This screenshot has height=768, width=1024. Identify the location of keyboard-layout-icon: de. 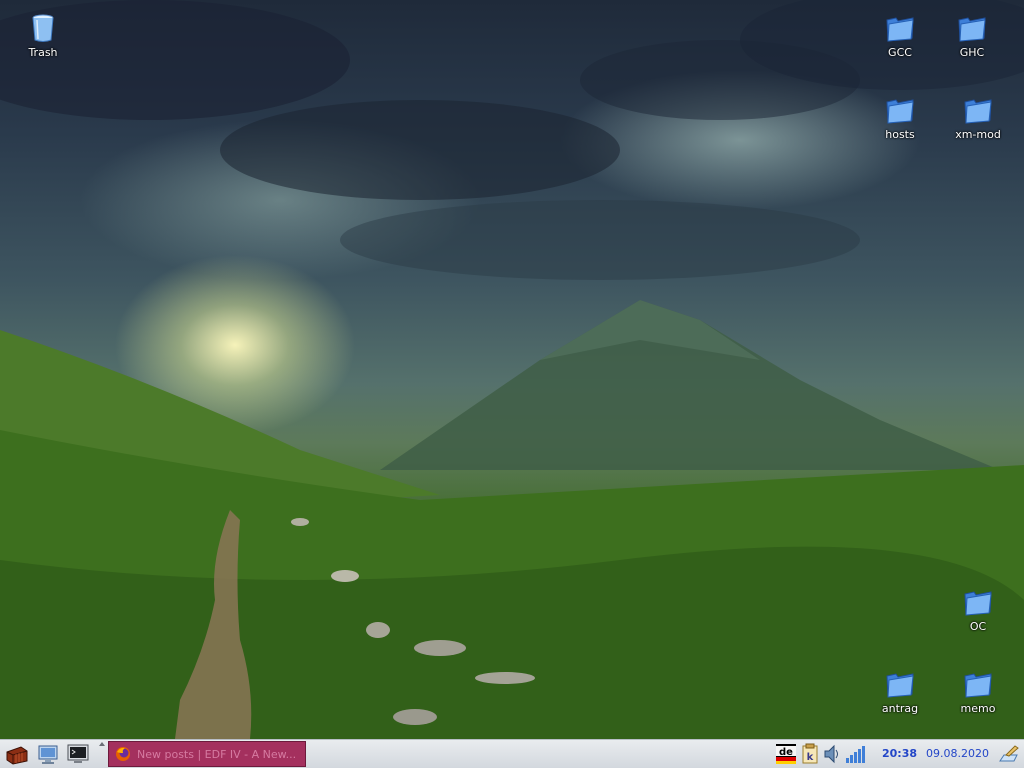
(786, 754).